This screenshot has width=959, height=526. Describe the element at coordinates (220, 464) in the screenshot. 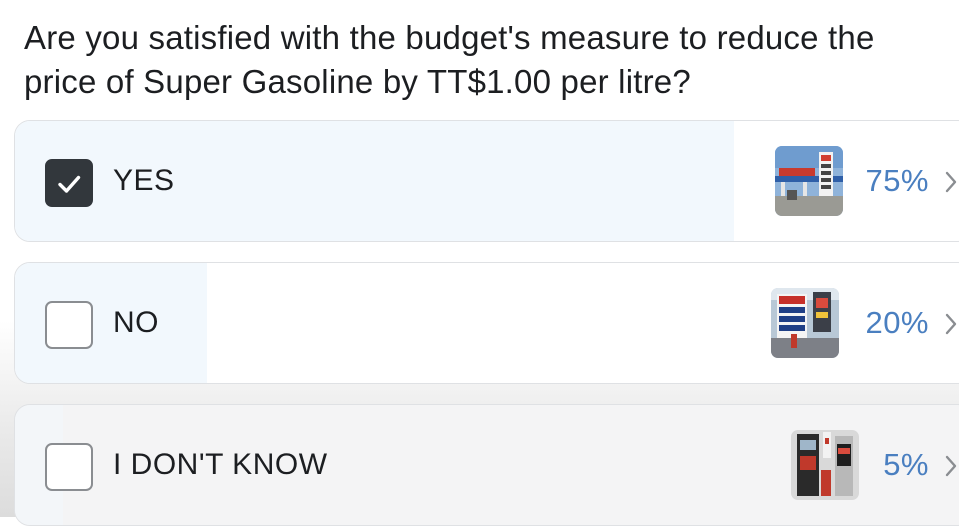

I see `option-label: I DON'T KNOW` at that location.